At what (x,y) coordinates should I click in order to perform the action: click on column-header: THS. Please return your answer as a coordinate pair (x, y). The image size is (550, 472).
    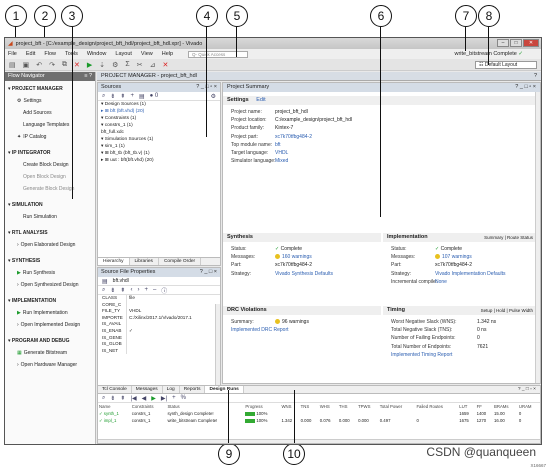
    Looking at the image, I should click on (347, 406).